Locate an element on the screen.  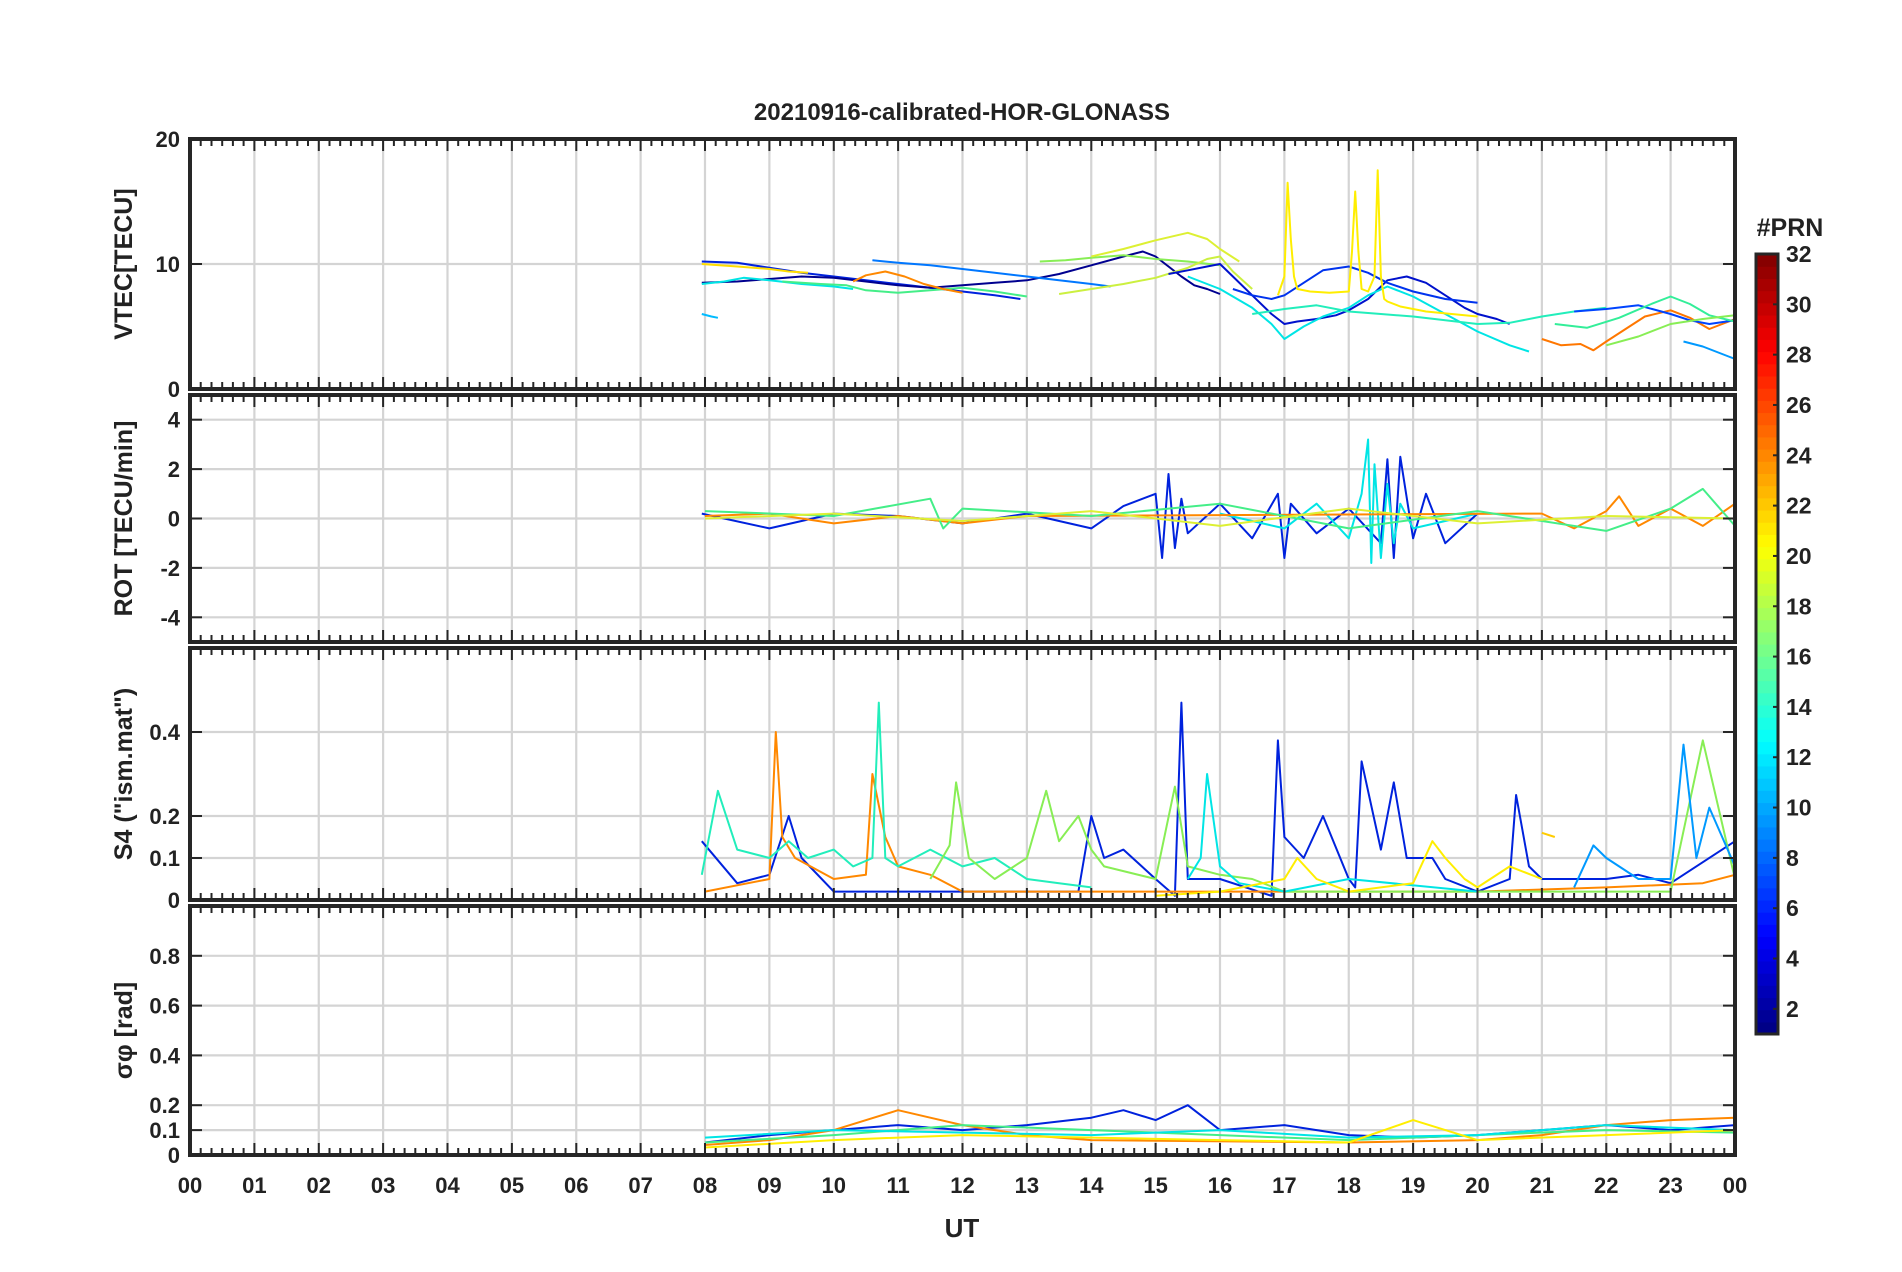
y-tick-label: -4 is located at coordinates (170, 617).